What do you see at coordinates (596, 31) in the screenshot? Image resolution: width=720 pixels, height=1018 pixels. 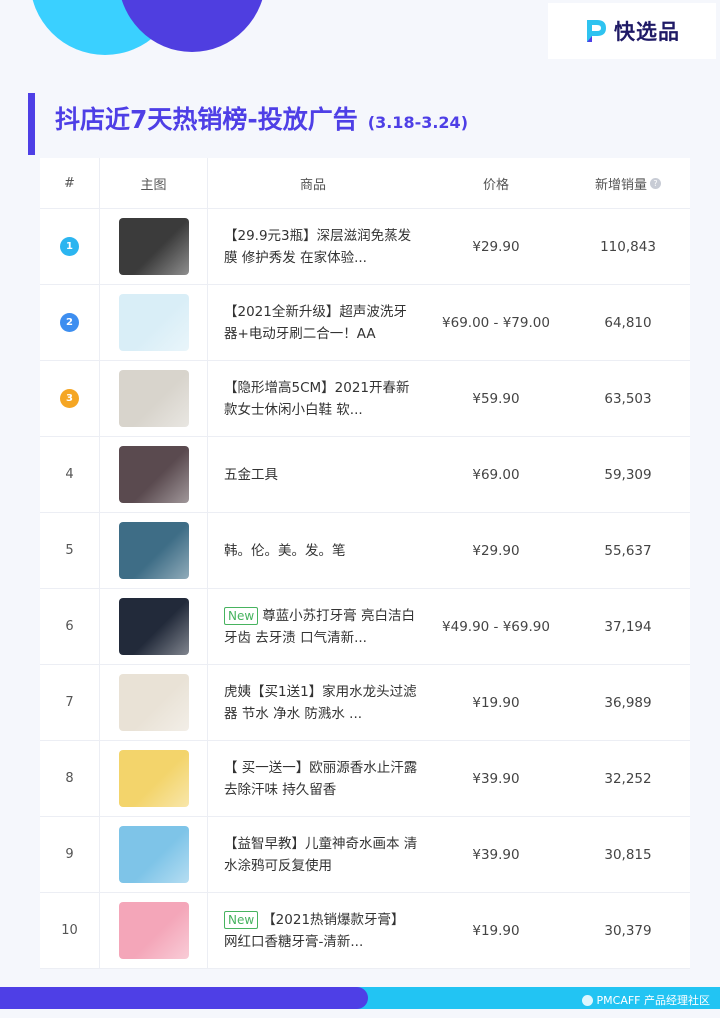 I see `brand-logo-icon` at bounding box center [596, 31].